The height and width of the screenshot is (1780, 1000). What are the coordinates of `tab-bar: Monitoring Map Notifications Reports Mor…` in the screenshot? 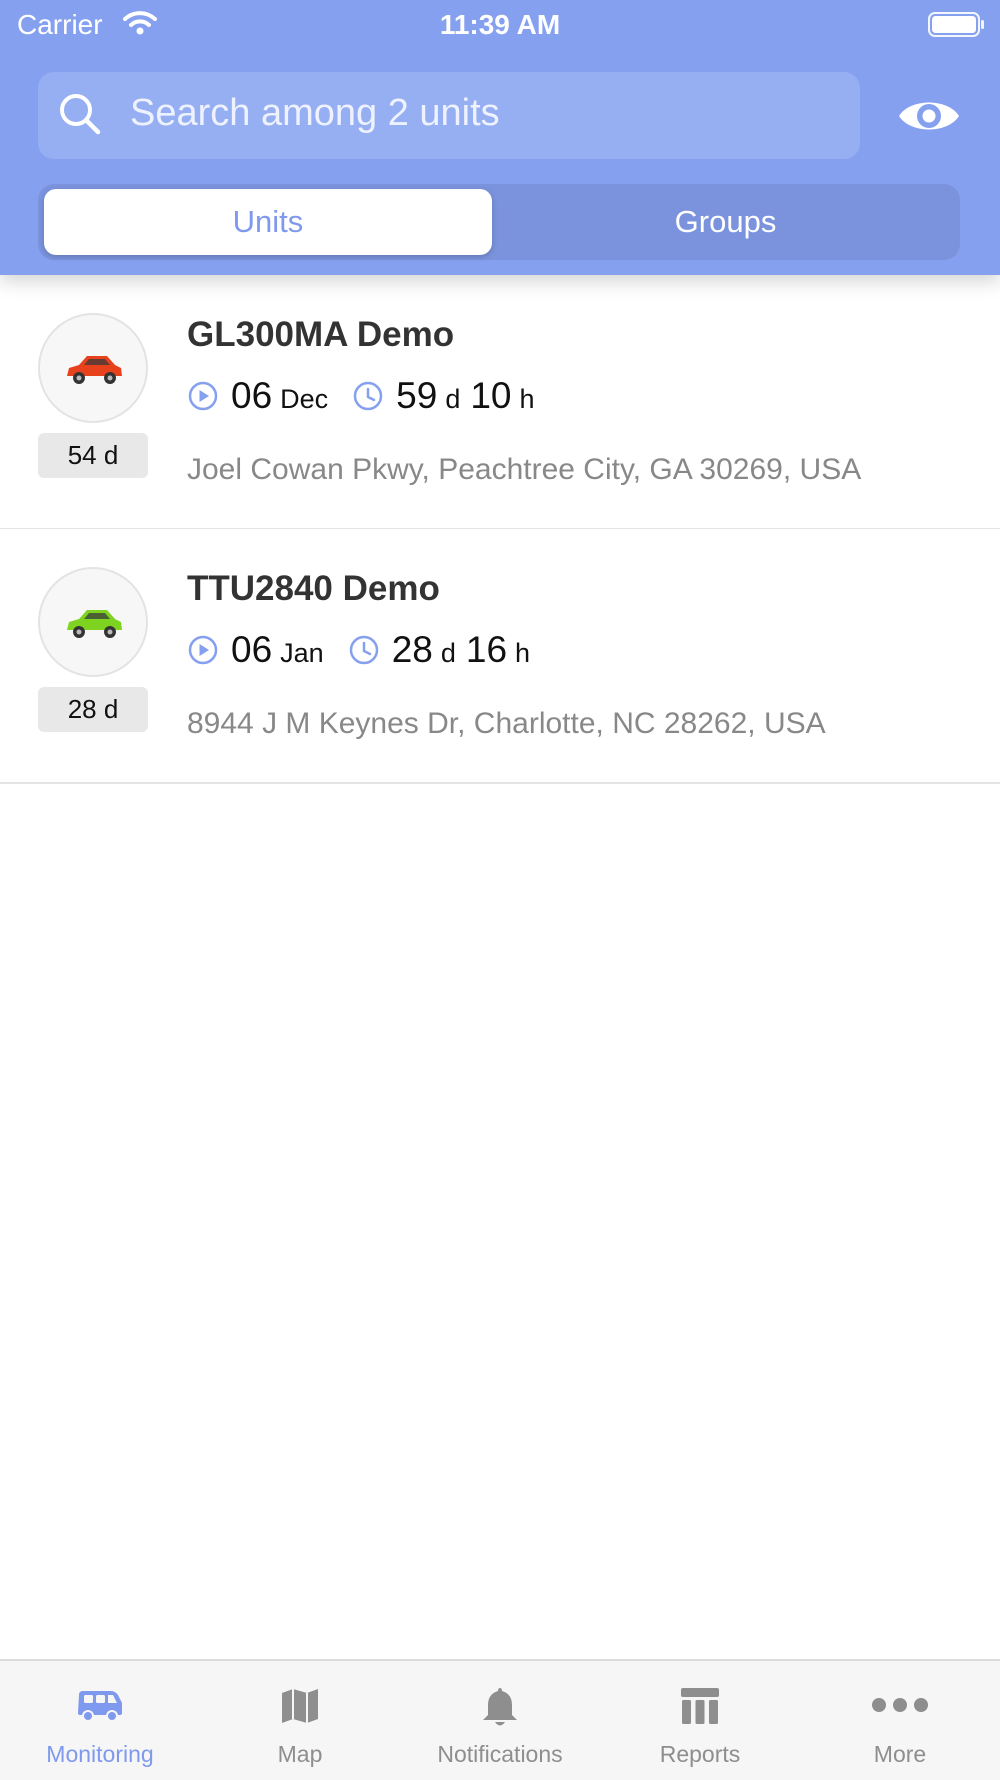 It's located at (500, 1719).